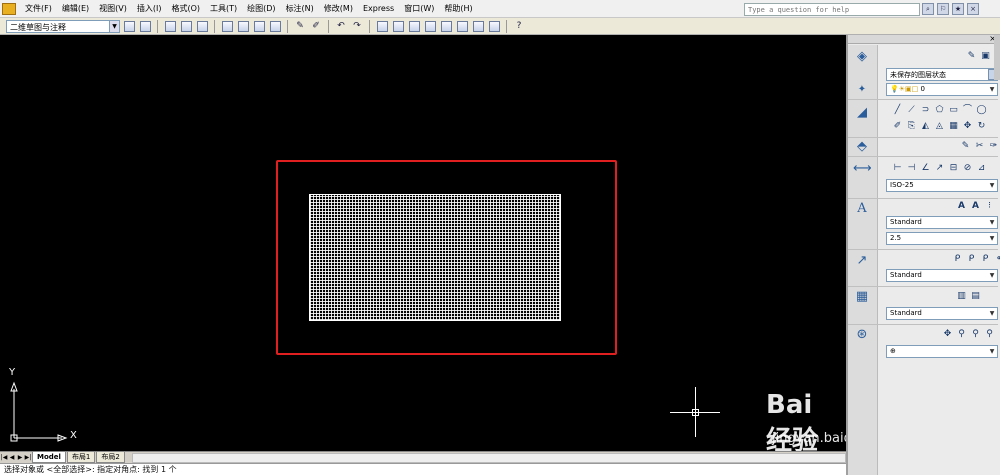 This screenshot has height=475, width=1000. I want to click on view-dropdown: ⊕ ▼, so click(942, 351).